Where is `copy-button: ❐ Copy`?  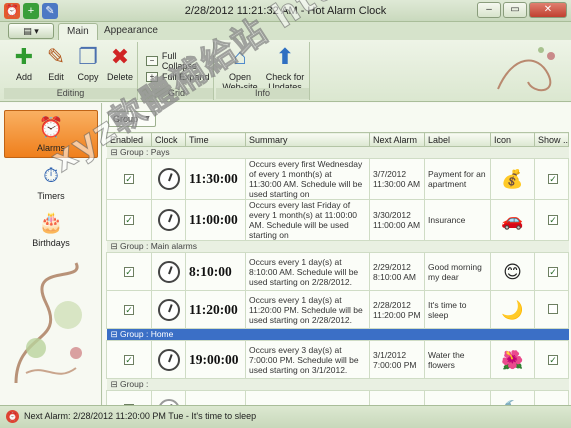
copy-button: ❐ Copy is located at coordinates (88, 63).